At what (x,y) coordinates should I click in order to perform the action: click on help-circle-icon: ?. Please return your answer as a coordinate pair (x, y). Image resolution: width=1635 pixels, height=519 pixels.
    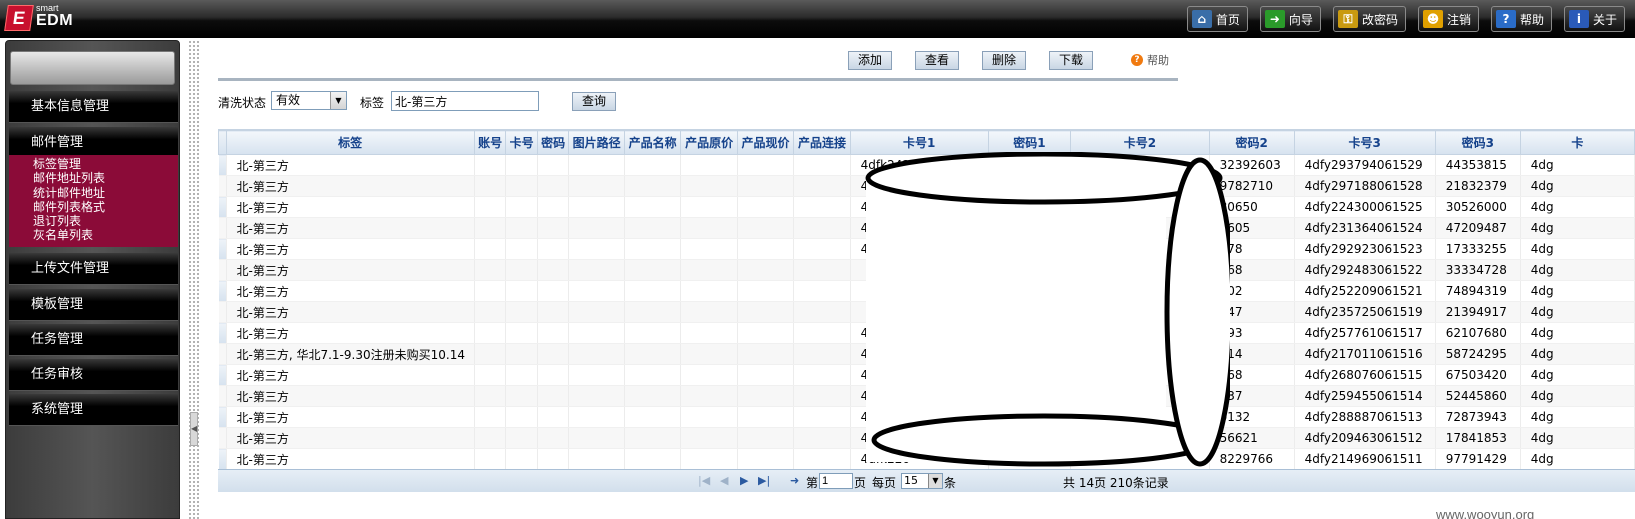
    Looking at the image, I should click on (1137, 60).